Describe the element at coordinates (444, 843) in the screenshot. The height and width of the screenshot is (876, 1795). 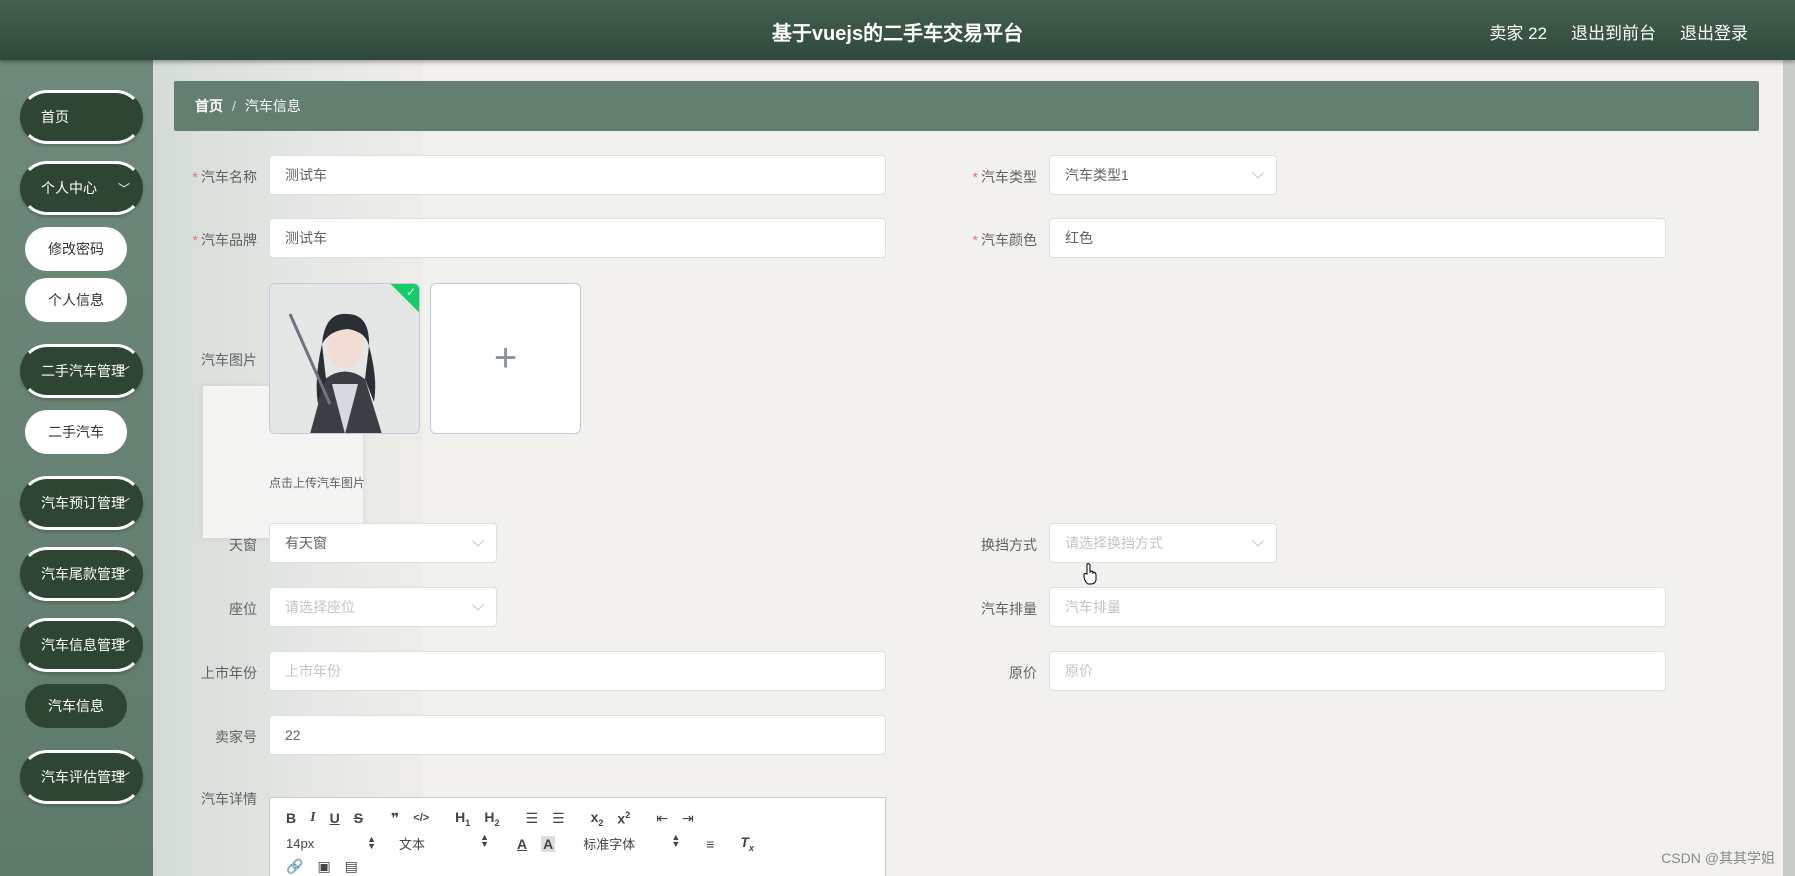
I see `text-type-select: 文本 ▲ ▼` at that location.